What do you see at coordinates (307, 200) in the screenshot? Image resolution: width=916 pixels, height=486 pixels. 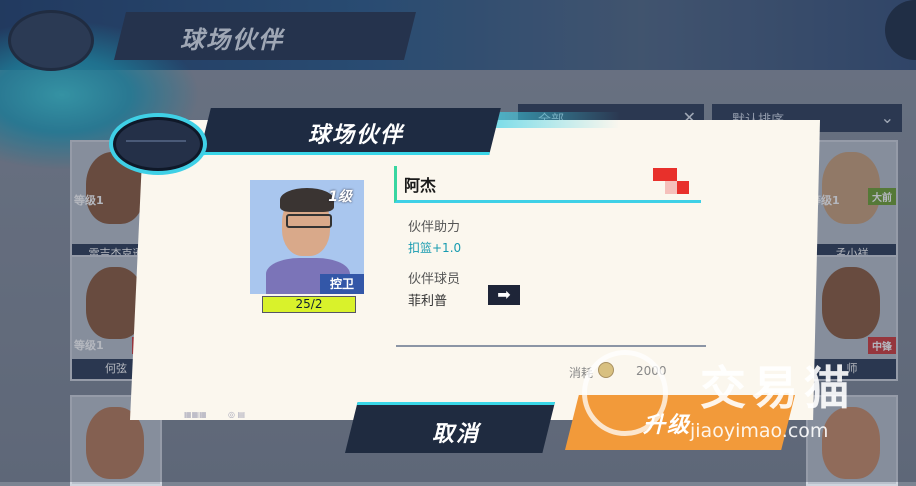 I see `partner-hair` at bounding box center [307, 200].